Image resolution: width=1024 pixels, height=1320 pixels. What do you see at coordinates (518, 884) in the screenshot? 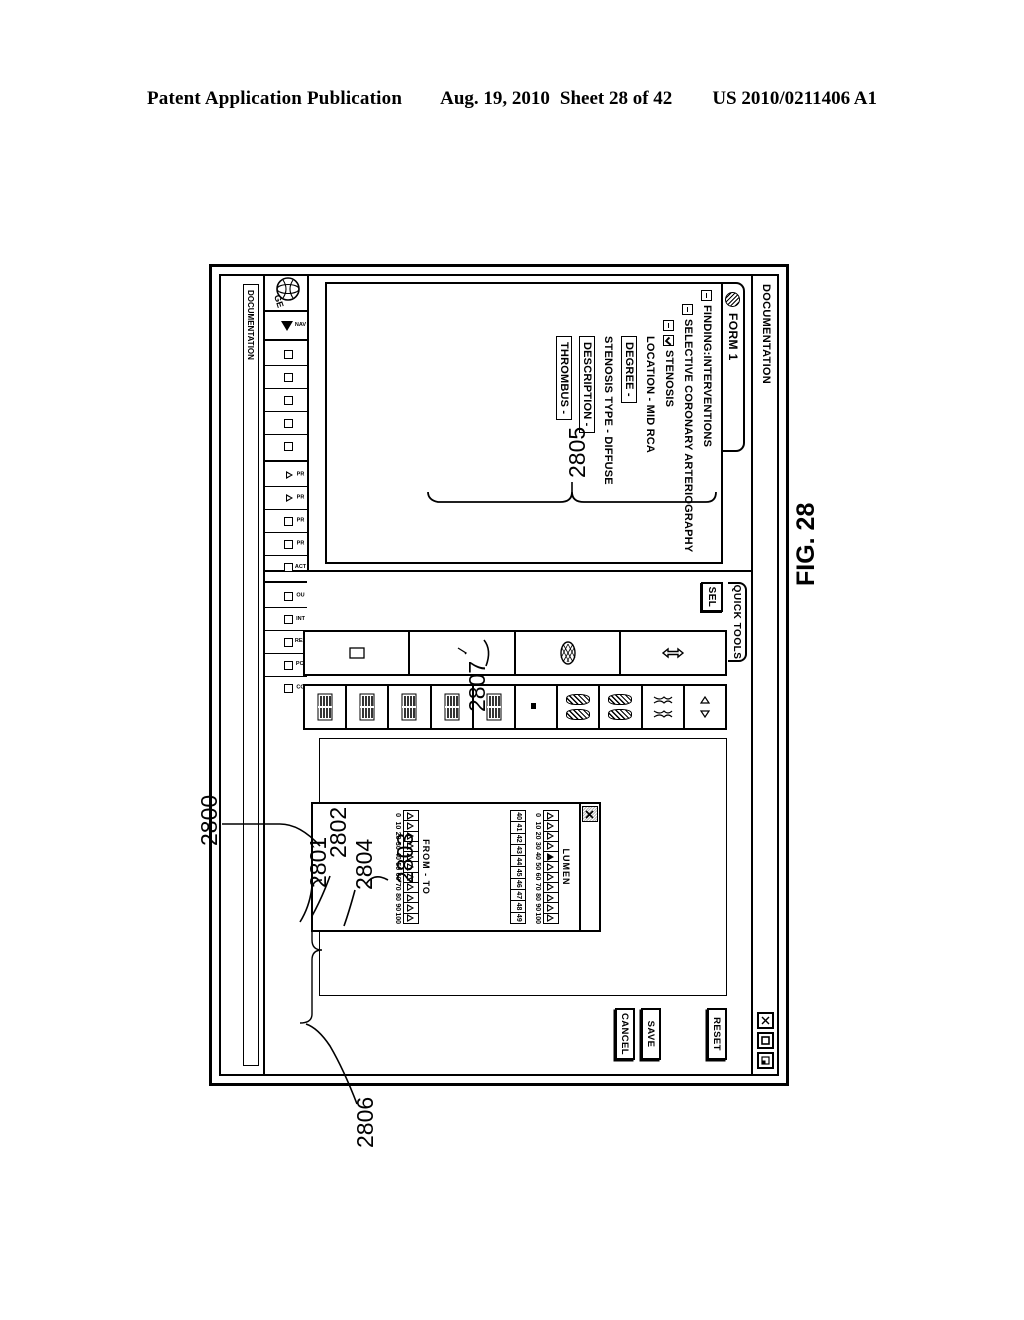
I see `value-cell: 46` at bounding box center [518, 884].